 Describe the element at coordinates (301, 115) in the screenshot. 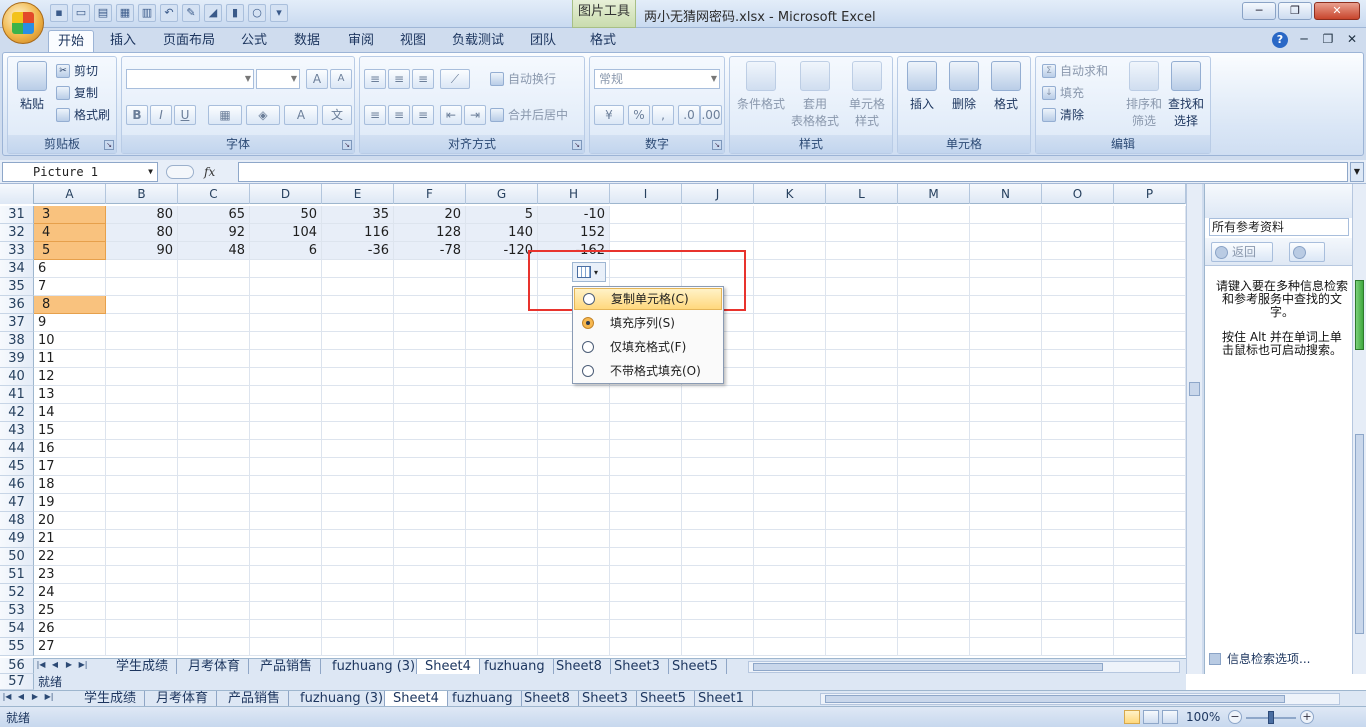

I see `font-color-icon: A` at that location.